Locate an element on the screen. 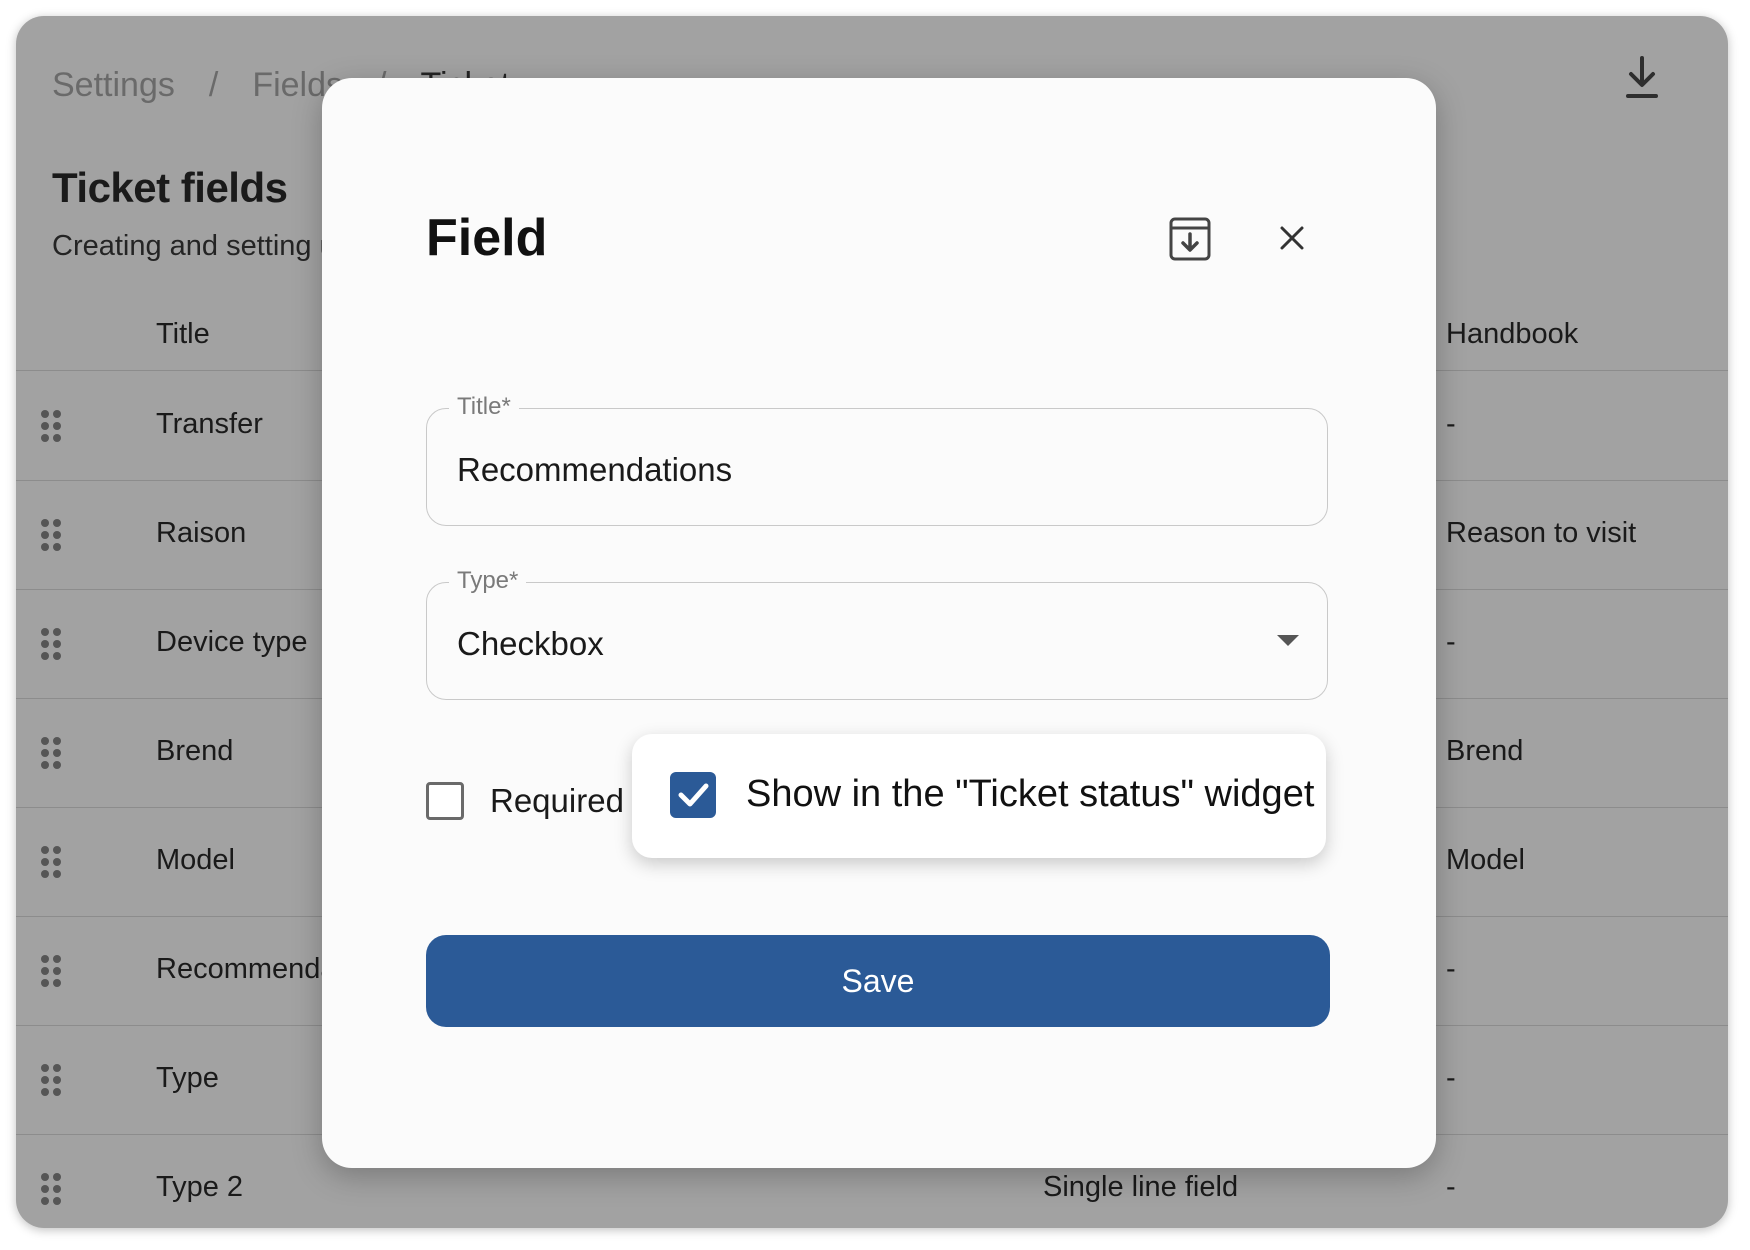 The image size is (1750, 1250). close-icon is located at coordinates (1292, 238).